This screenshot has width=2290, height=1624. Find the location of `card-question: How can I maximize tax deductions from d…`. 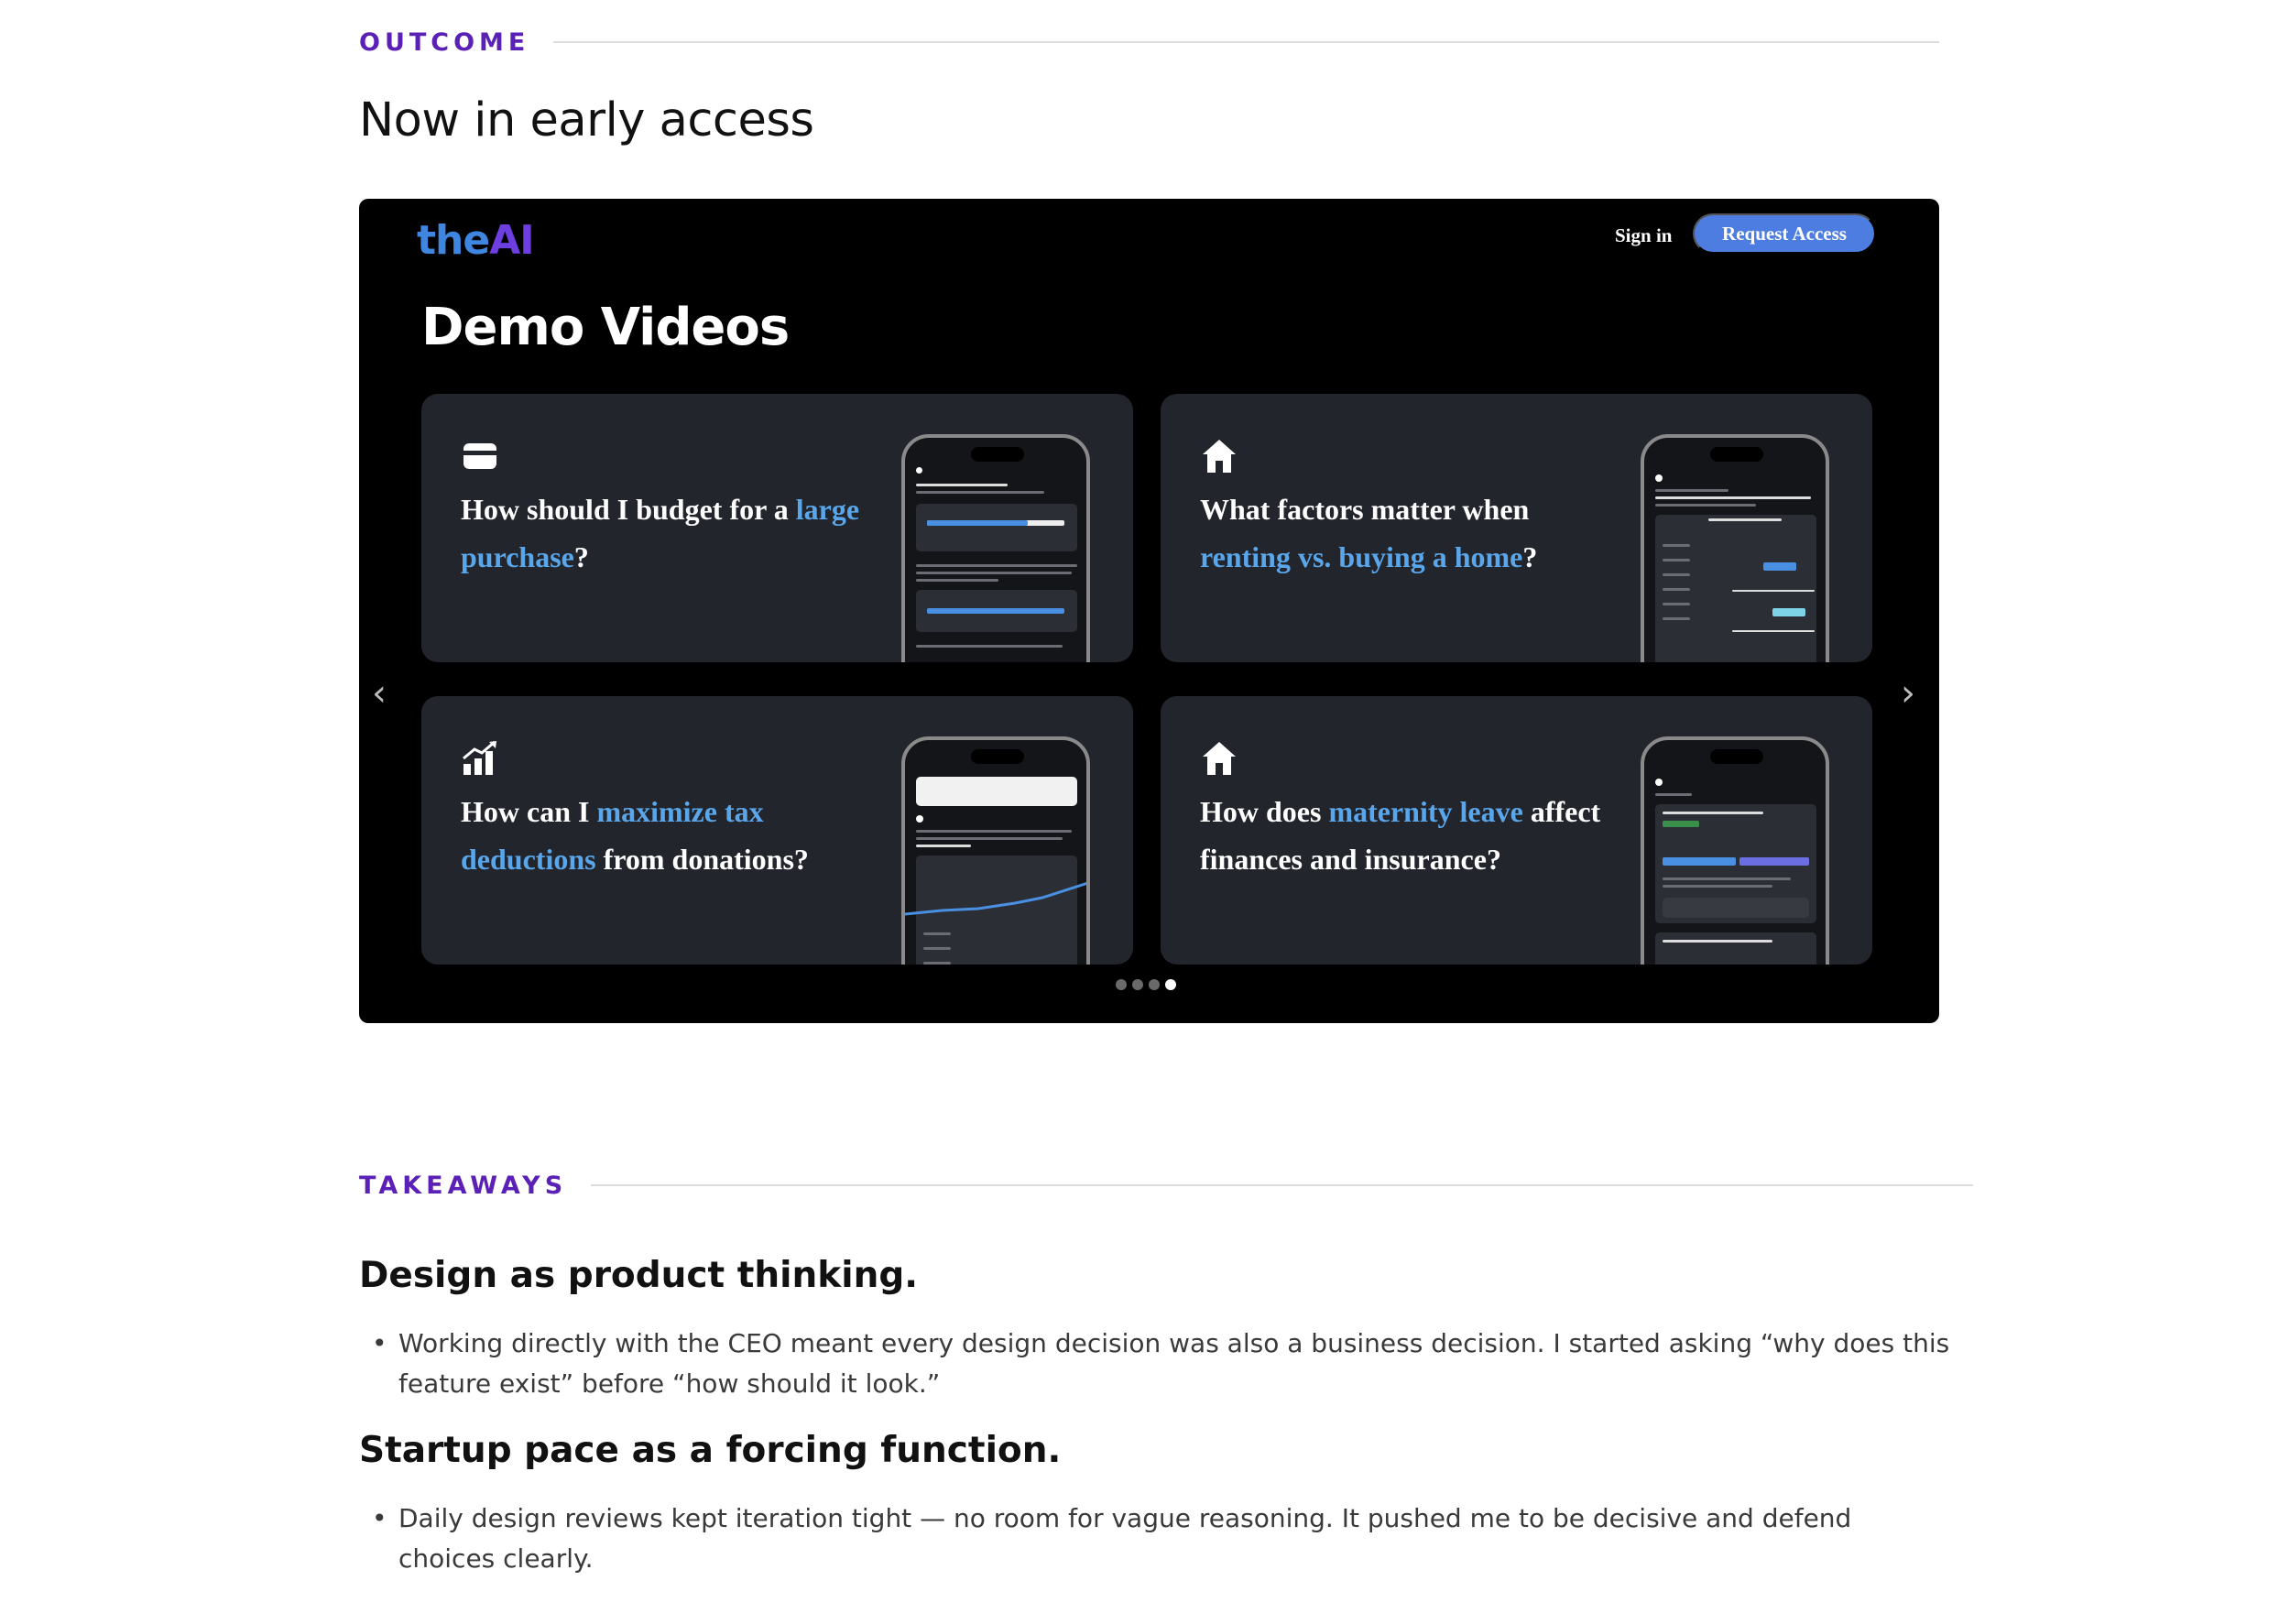

card-question: How can I maximize tax deductions from d… is located at coordinates (672, 835).